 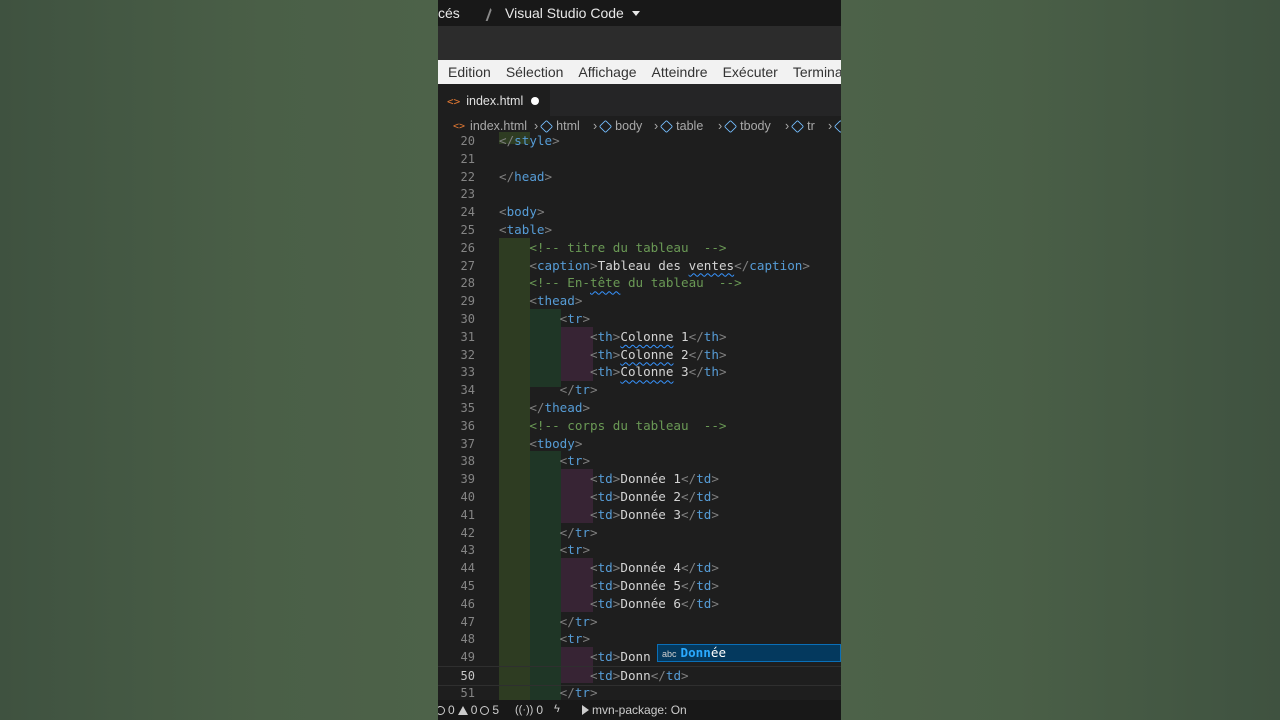 I want to click on code-line: 24 <body>, so click(x=639, y=212).